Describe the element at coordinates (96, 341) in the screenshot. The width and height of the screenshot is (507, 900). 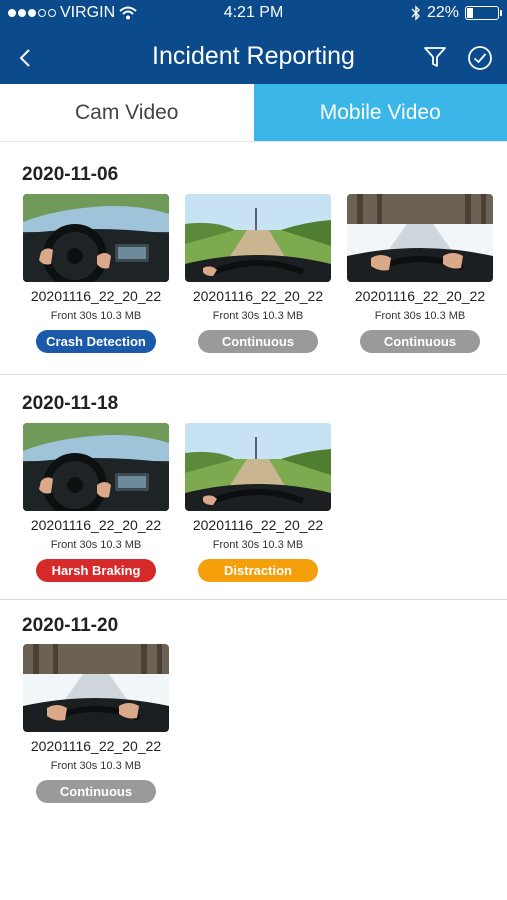
I see `event-tag-badge: Crash Detection` at that location.